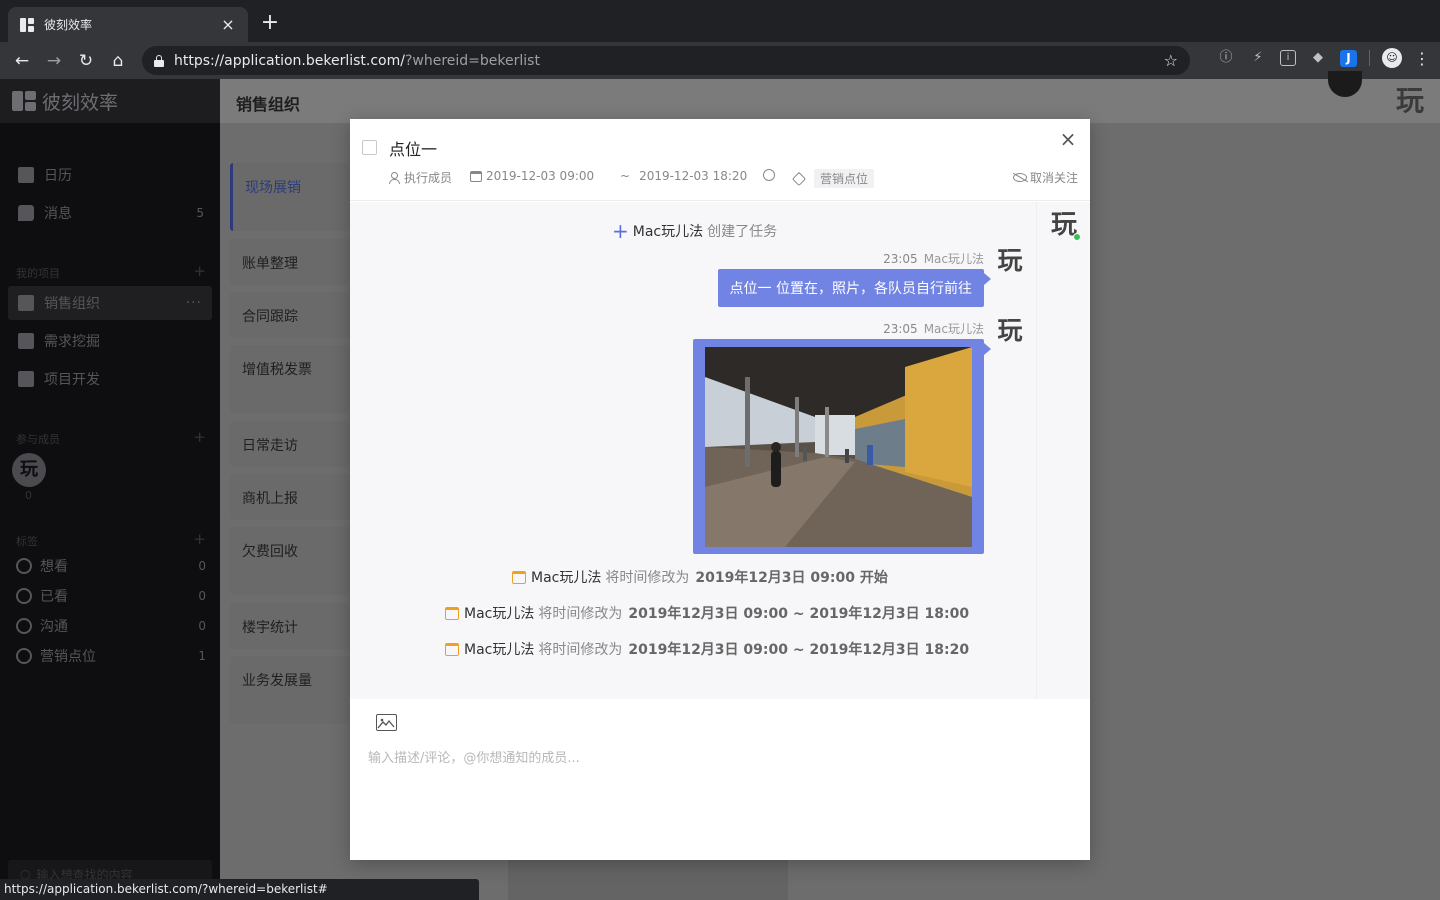 The width and height of the screenshot is (1440, 900). What do you see at coordinates (420, 177) in the screenshot?
I see `assignee-field: 执行成员` at bounding box center [420, 177].